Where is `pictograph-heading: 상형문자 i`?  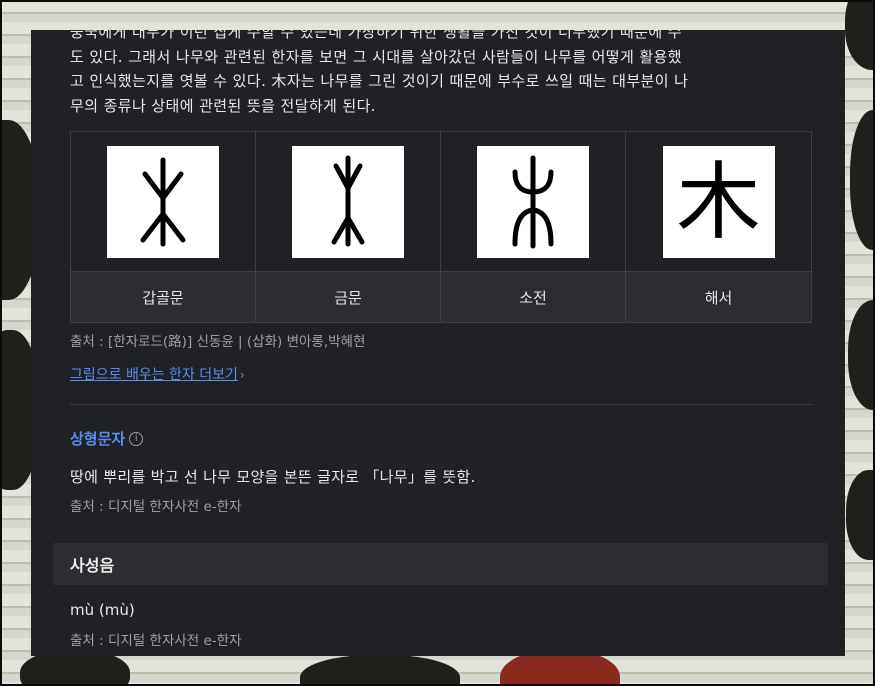
pictograph-heading: 상형문자 i is located at coordinates (107, 438).